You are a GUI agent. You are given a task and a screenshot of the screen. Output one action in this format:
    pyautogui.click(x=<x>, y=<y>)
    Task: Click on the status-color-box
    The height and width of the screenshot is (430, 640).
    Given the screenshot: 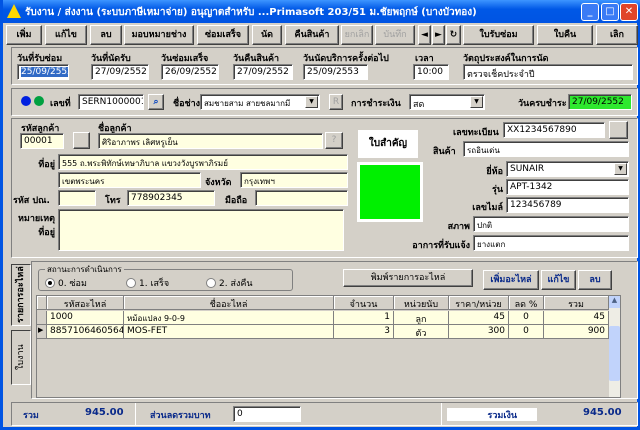 What is the action you would take?
    pyautogui.click(x=390, y=192)
    